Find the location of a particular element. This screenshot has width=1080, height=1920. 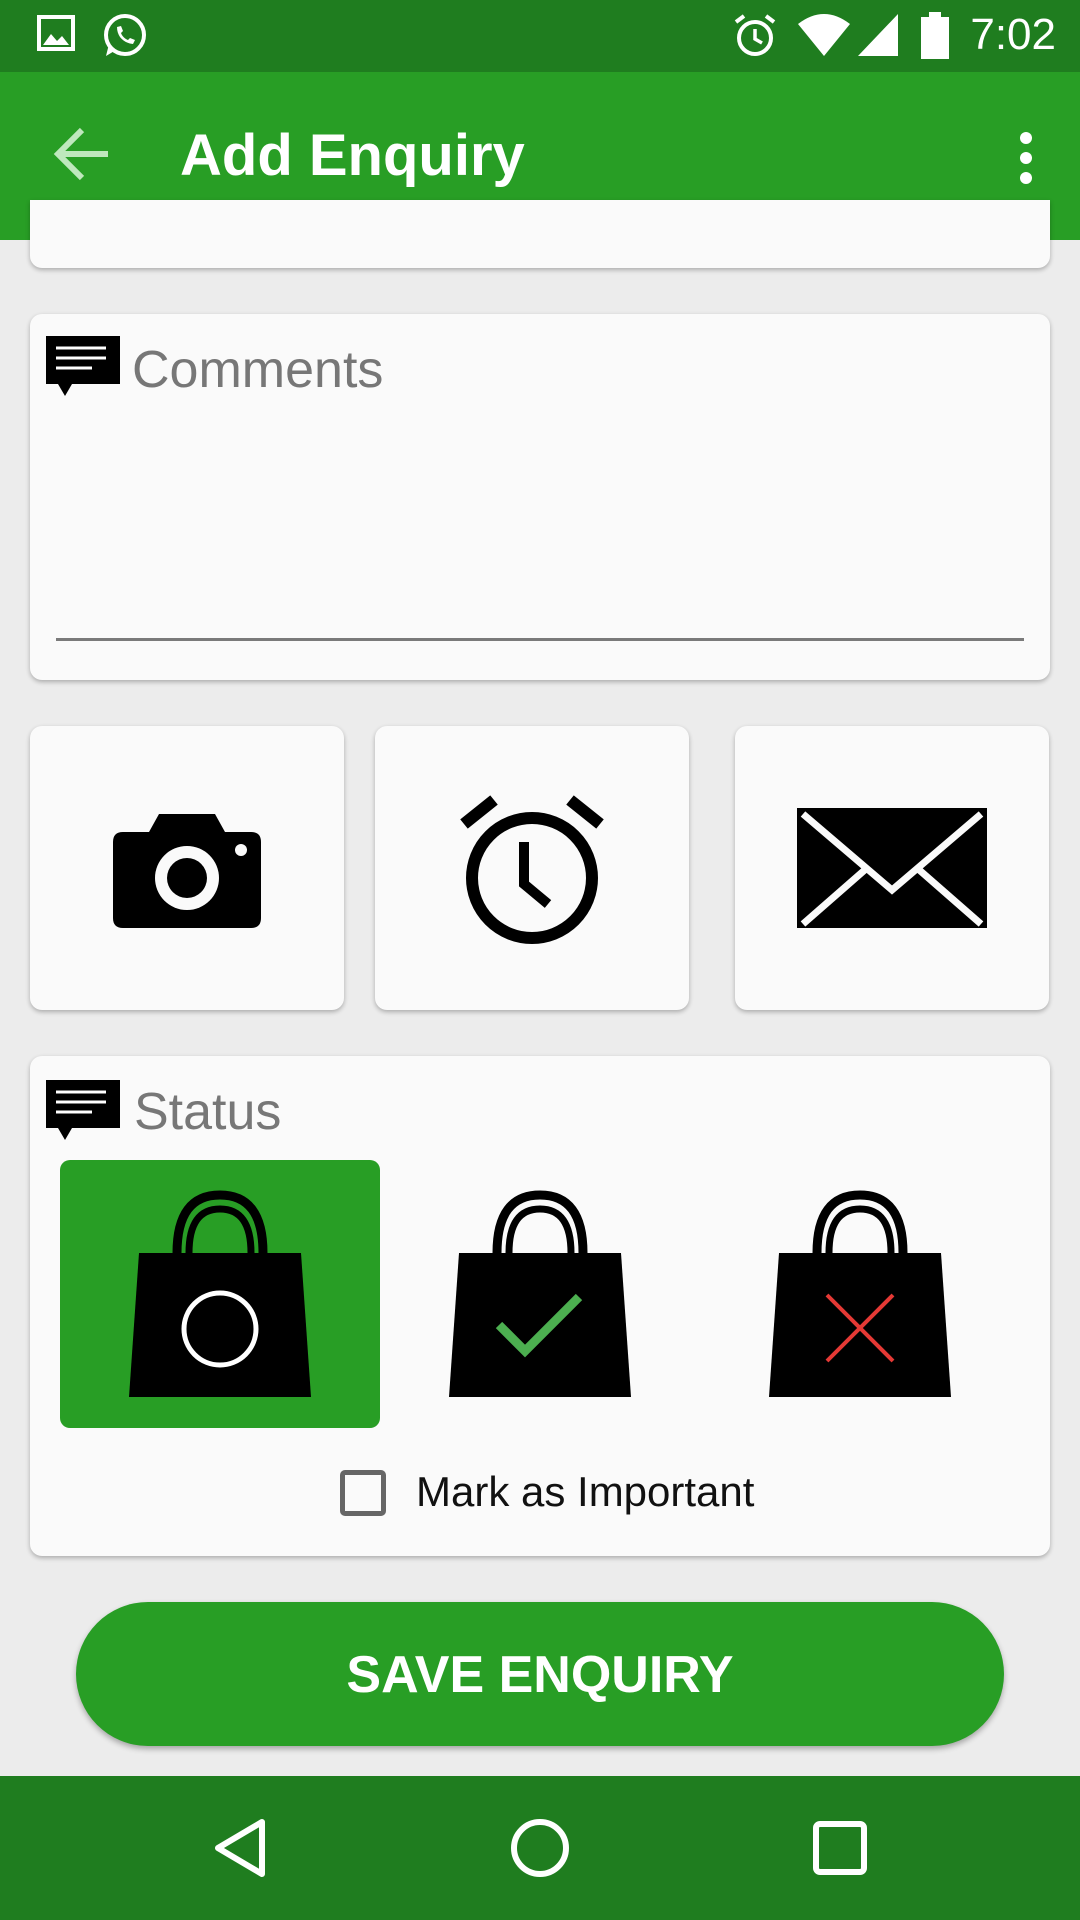

alarm-icon is located at coordinates (755, 35).